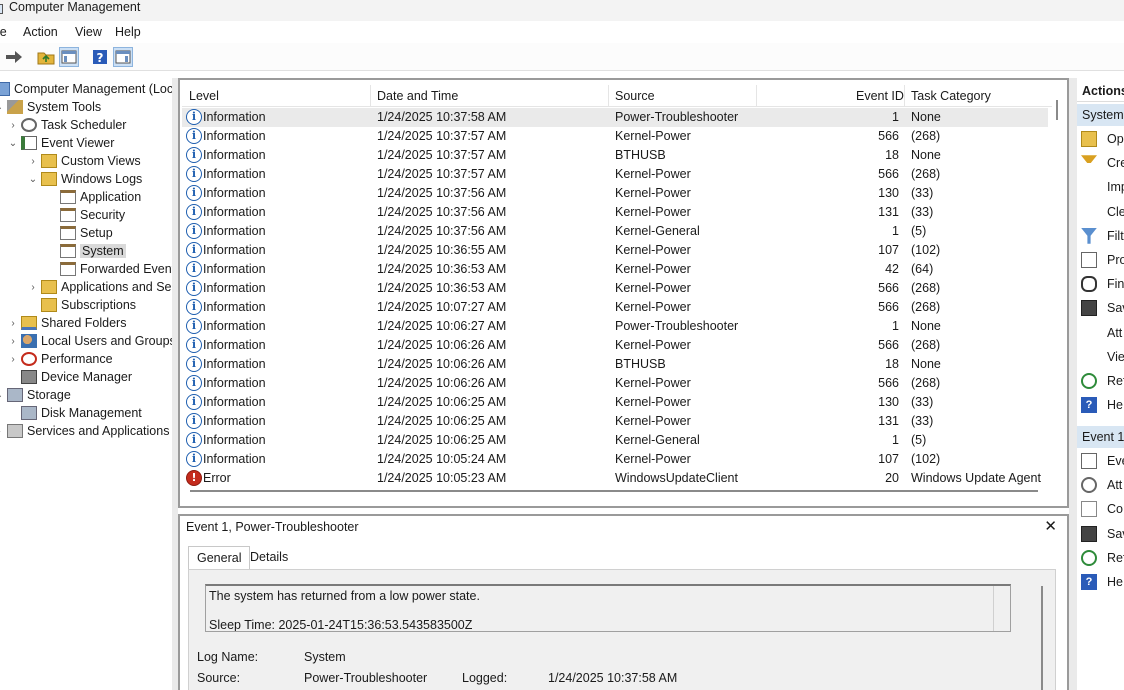 This screenshot has width=1124, height=690. I want to click on action-item-items1-9: Vie, so click(1102, 357).